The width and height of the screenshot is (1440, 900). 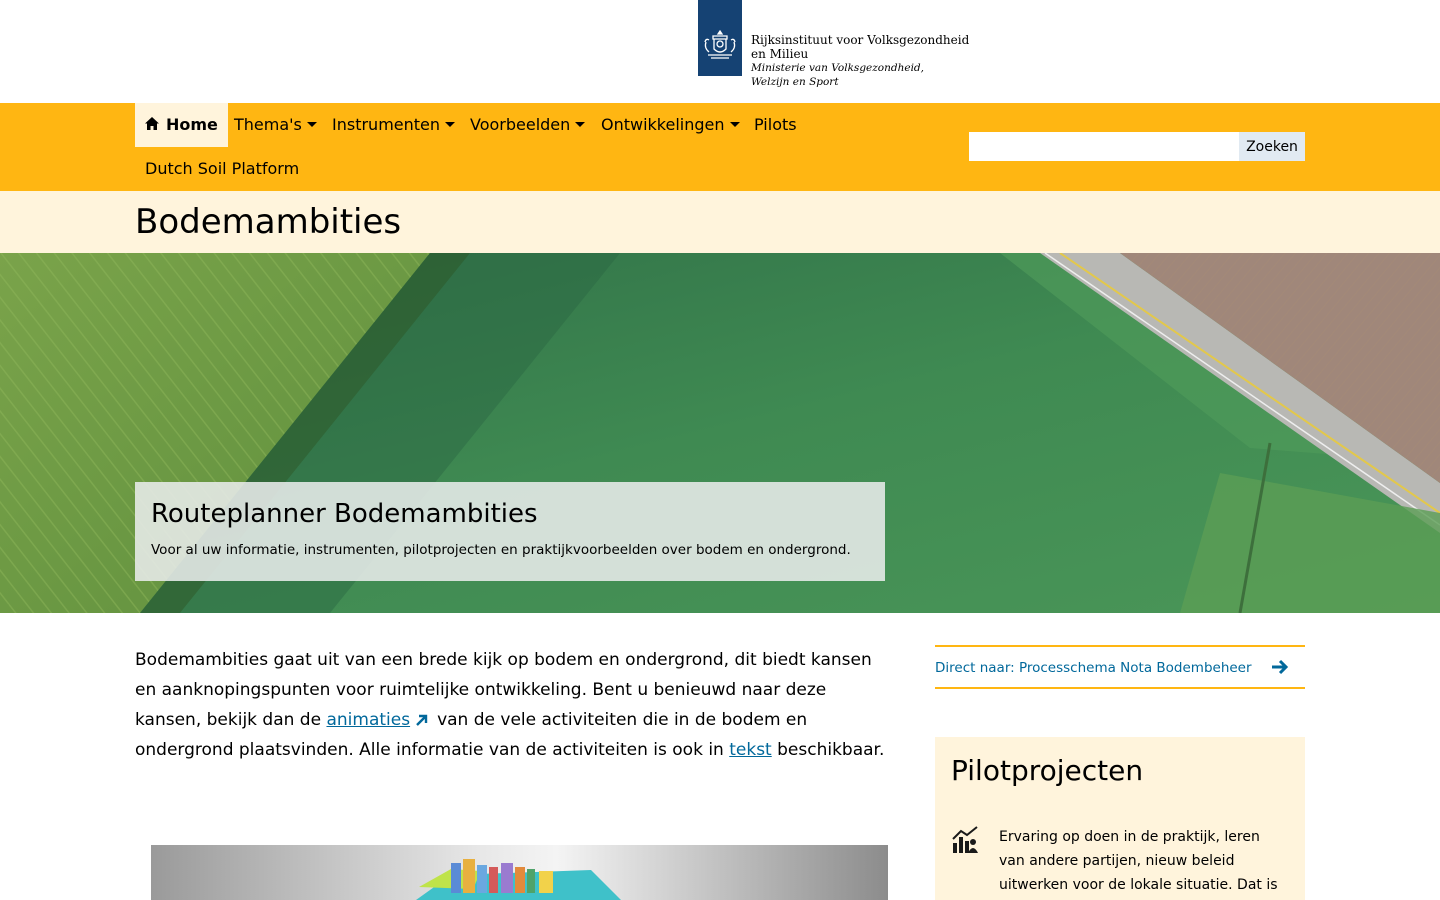 I want to click on nav-item-voorbeelden-label: Voorbeelden, so click(x=520, y=124).